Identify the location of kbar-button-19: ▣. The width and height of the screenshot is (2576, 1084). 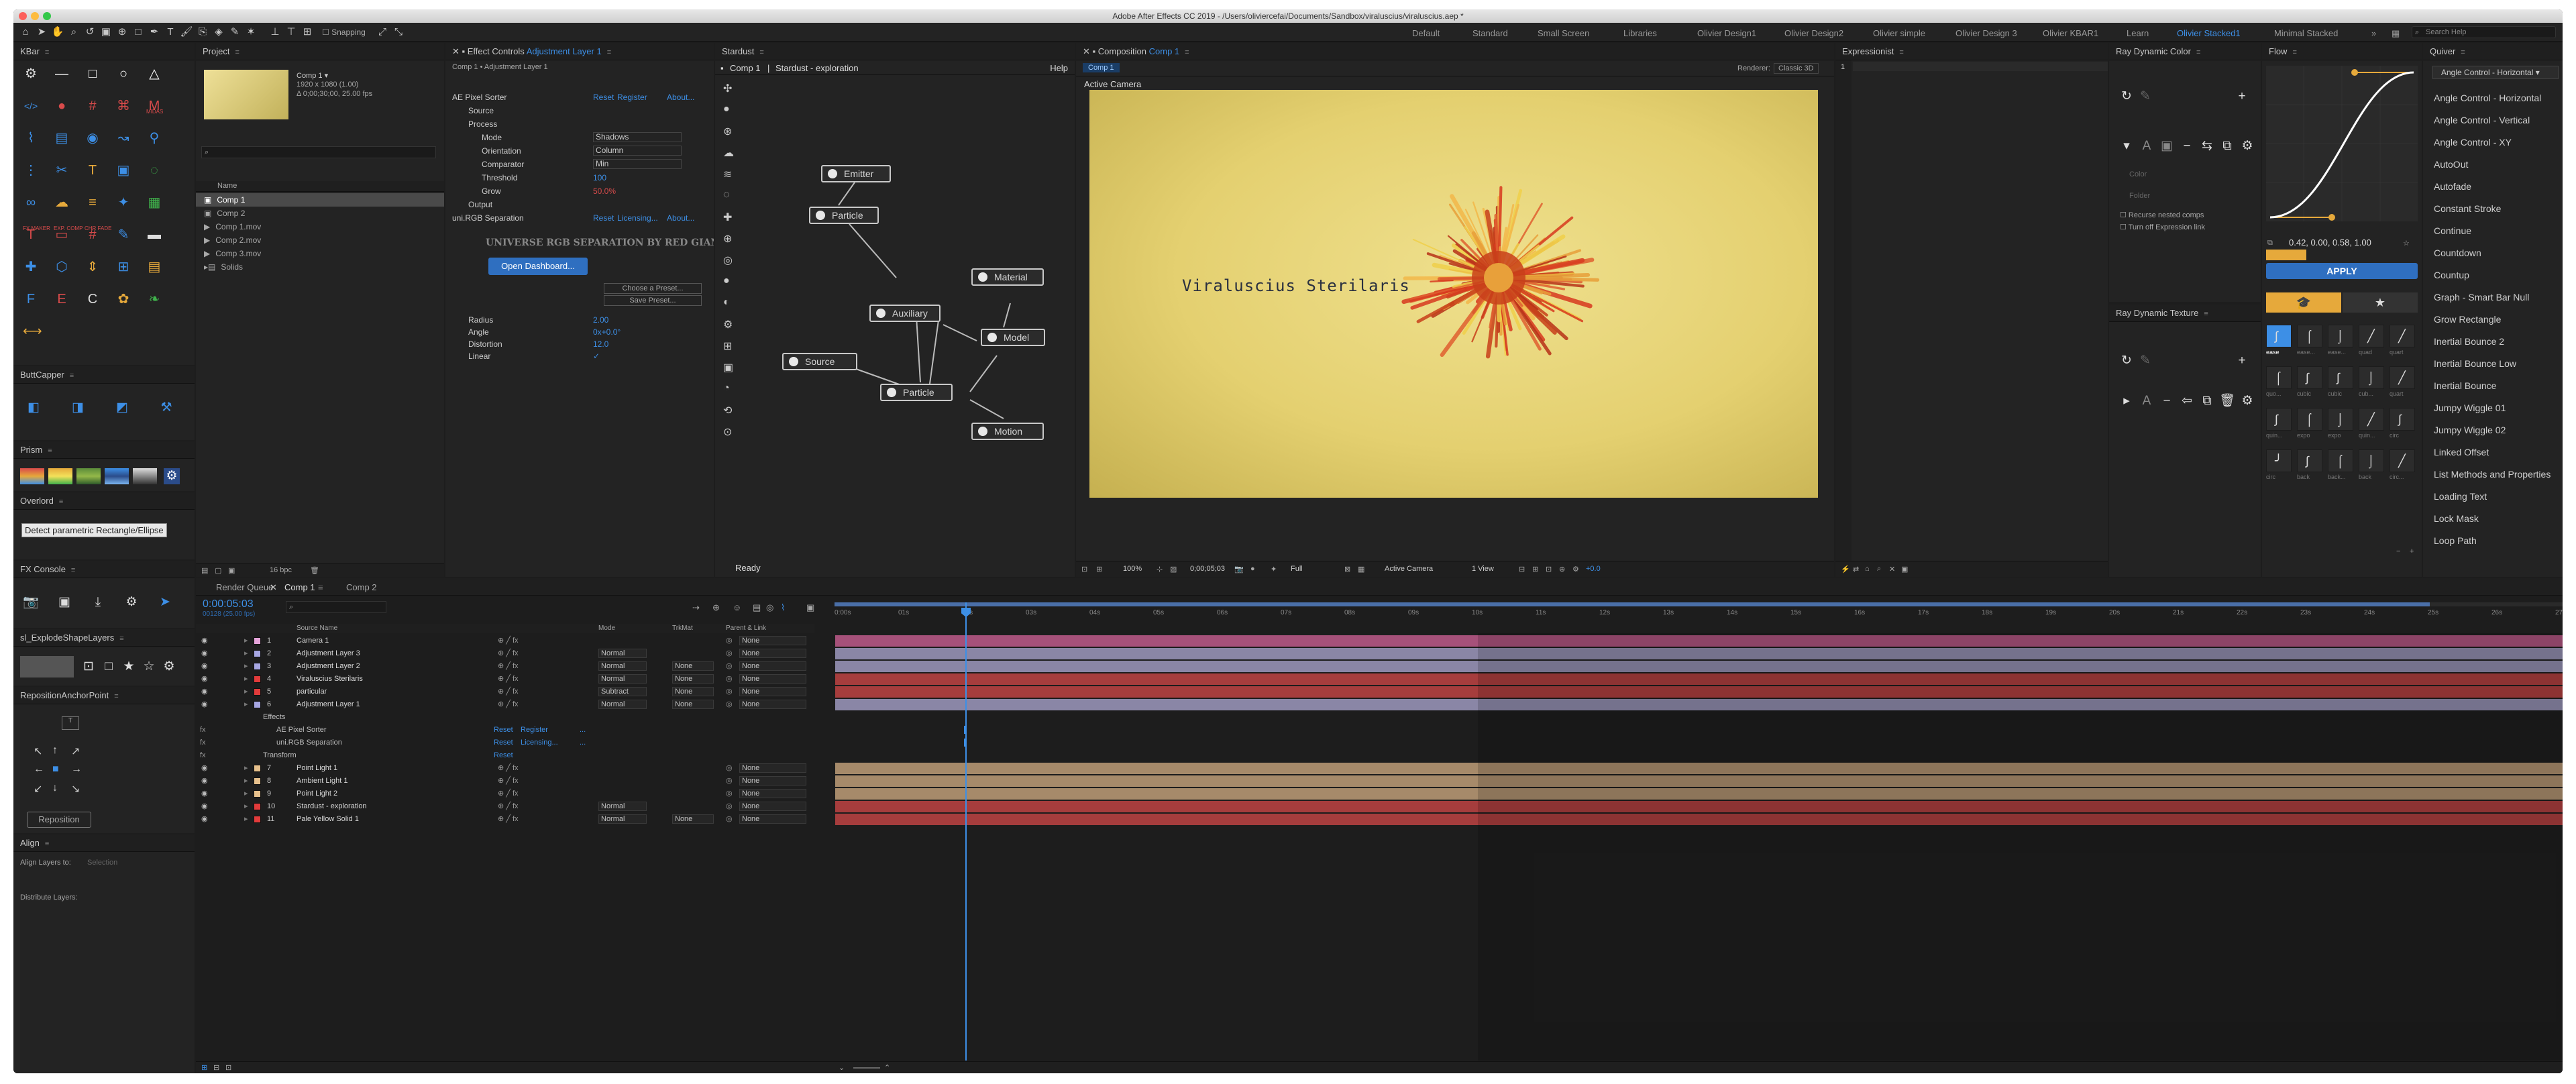
(123, 170).